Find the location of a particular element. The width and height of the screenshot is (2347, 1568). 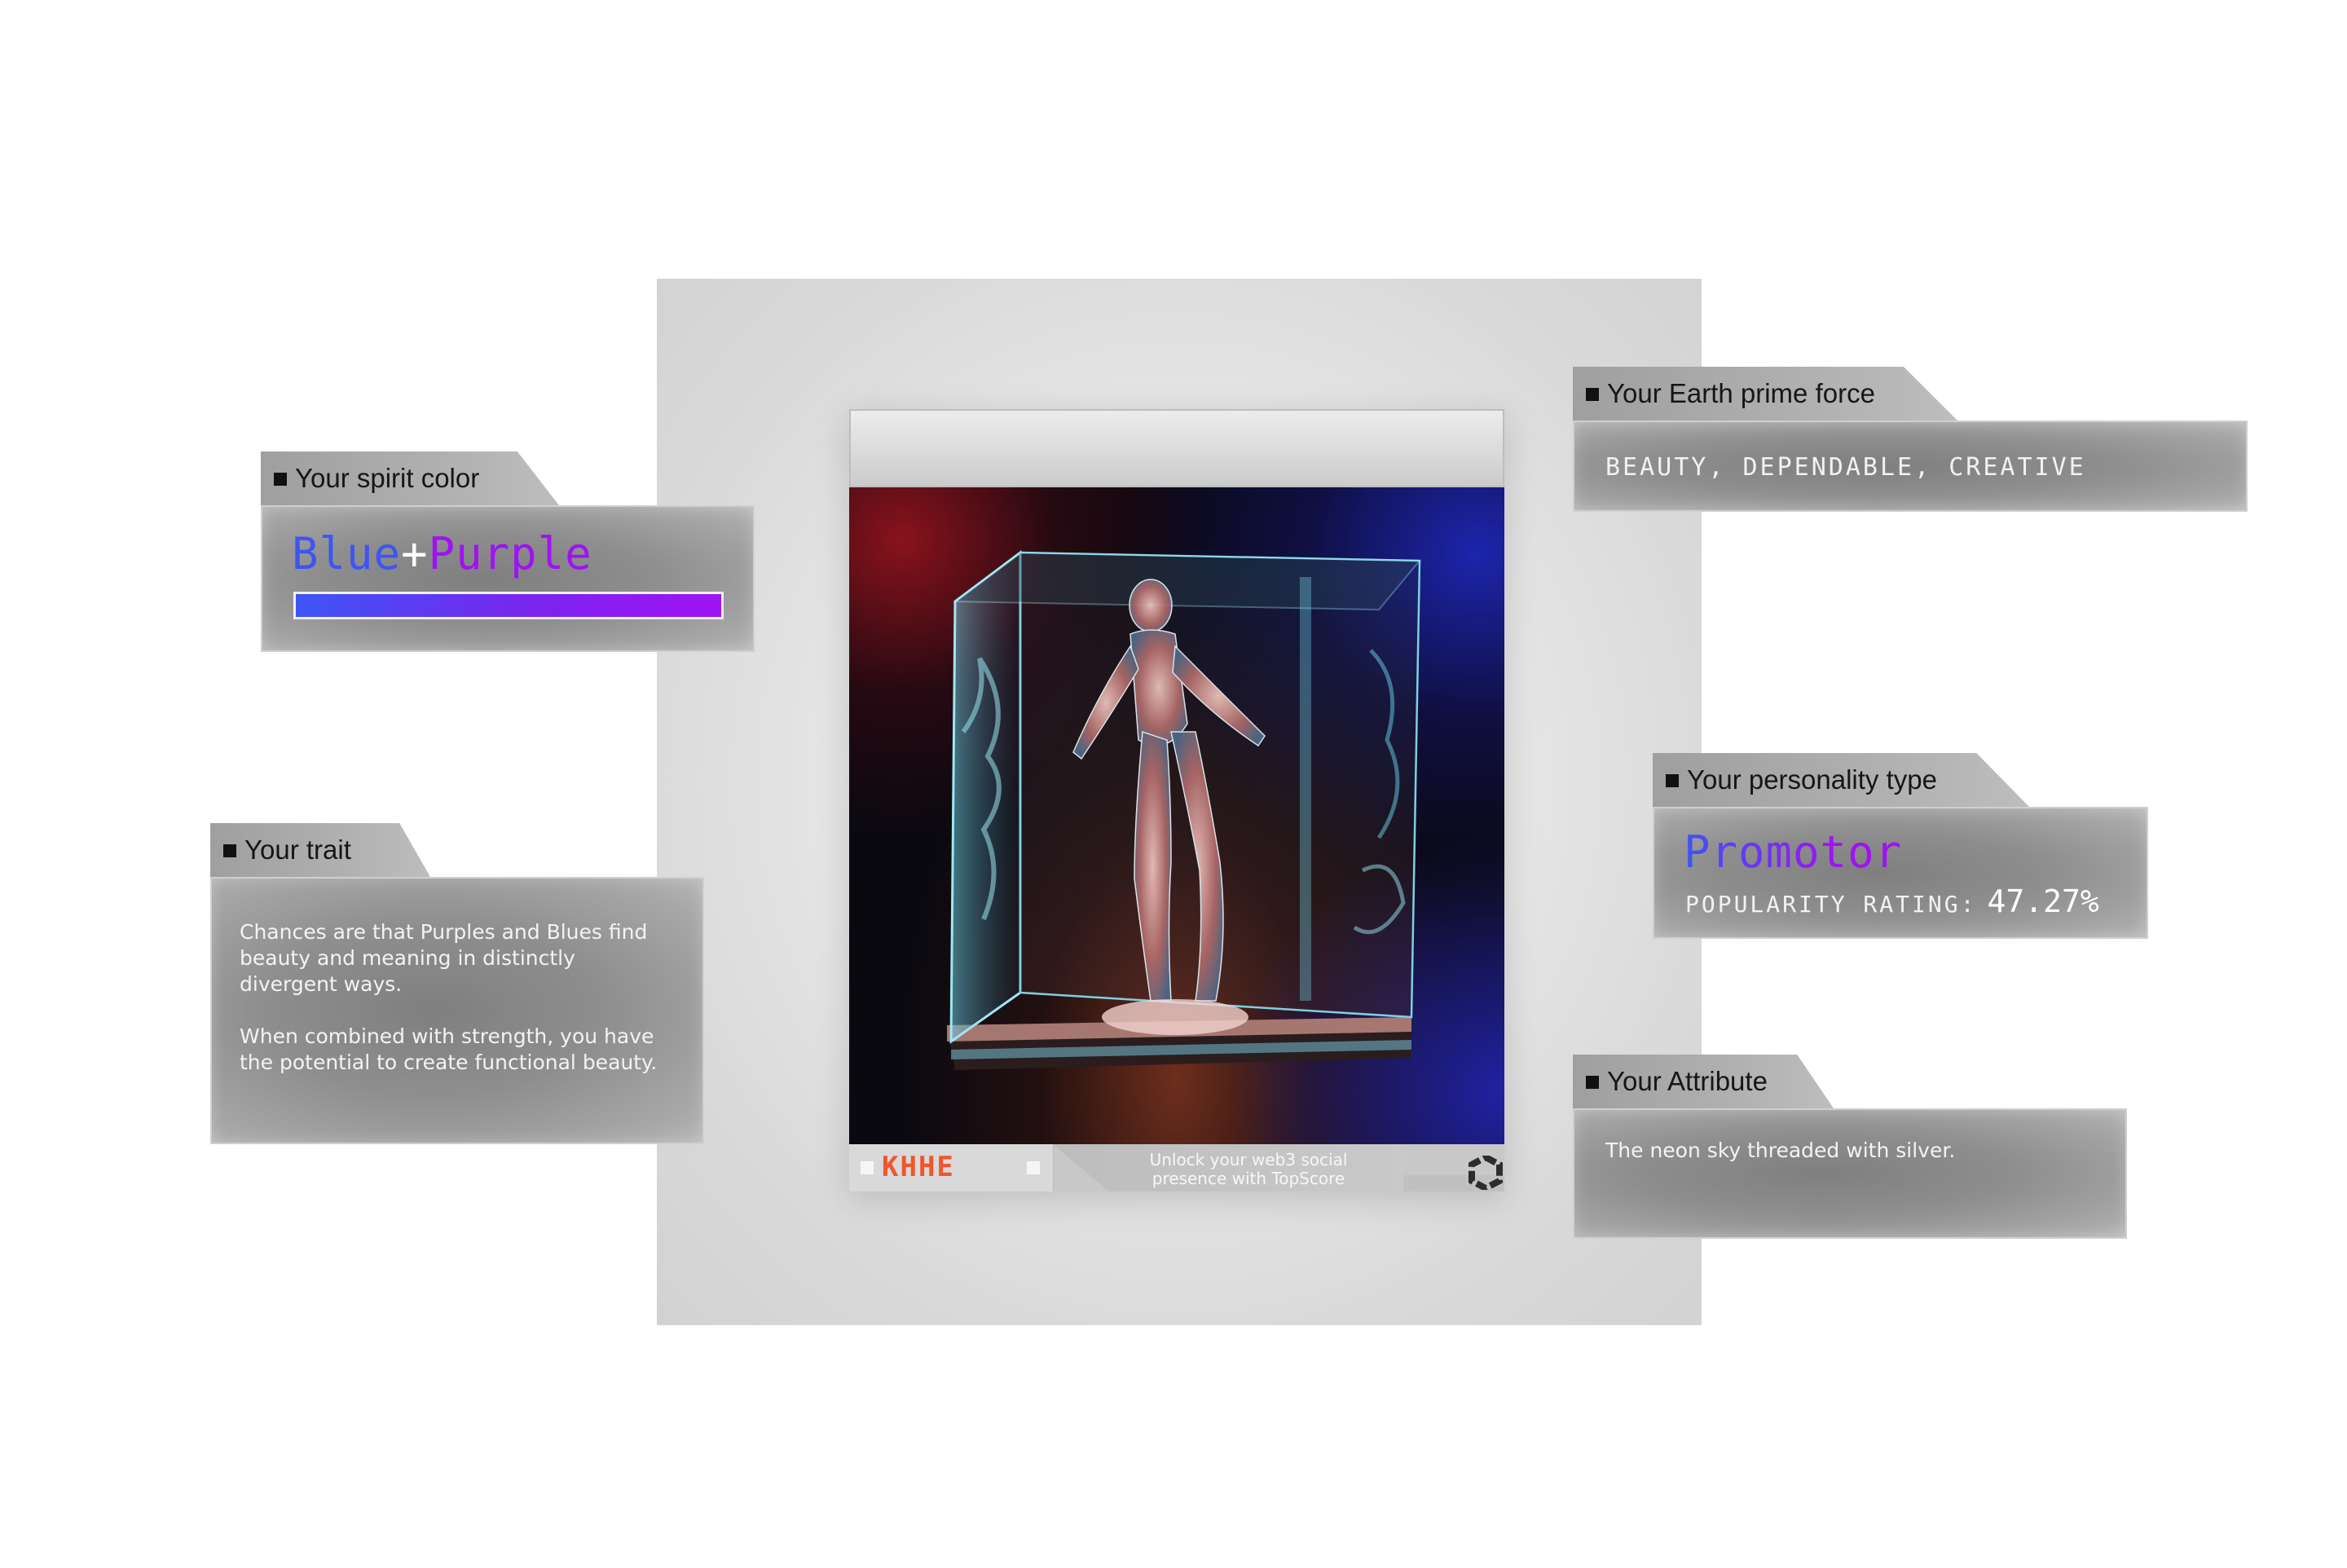

earth-prime-force-value: BEAUTY, DEPENDABLE, CREATIVE is located at coordinates (1846, 467).